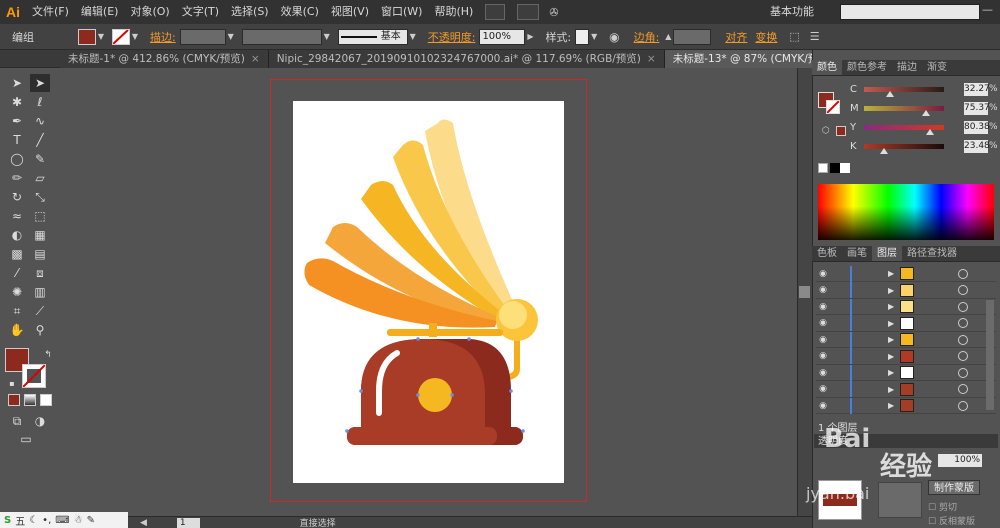  What do you see at coordinates (40, 292) in the screenshot?
I see `graph-tool-icon: ▥` at bounding box center [40, 292].